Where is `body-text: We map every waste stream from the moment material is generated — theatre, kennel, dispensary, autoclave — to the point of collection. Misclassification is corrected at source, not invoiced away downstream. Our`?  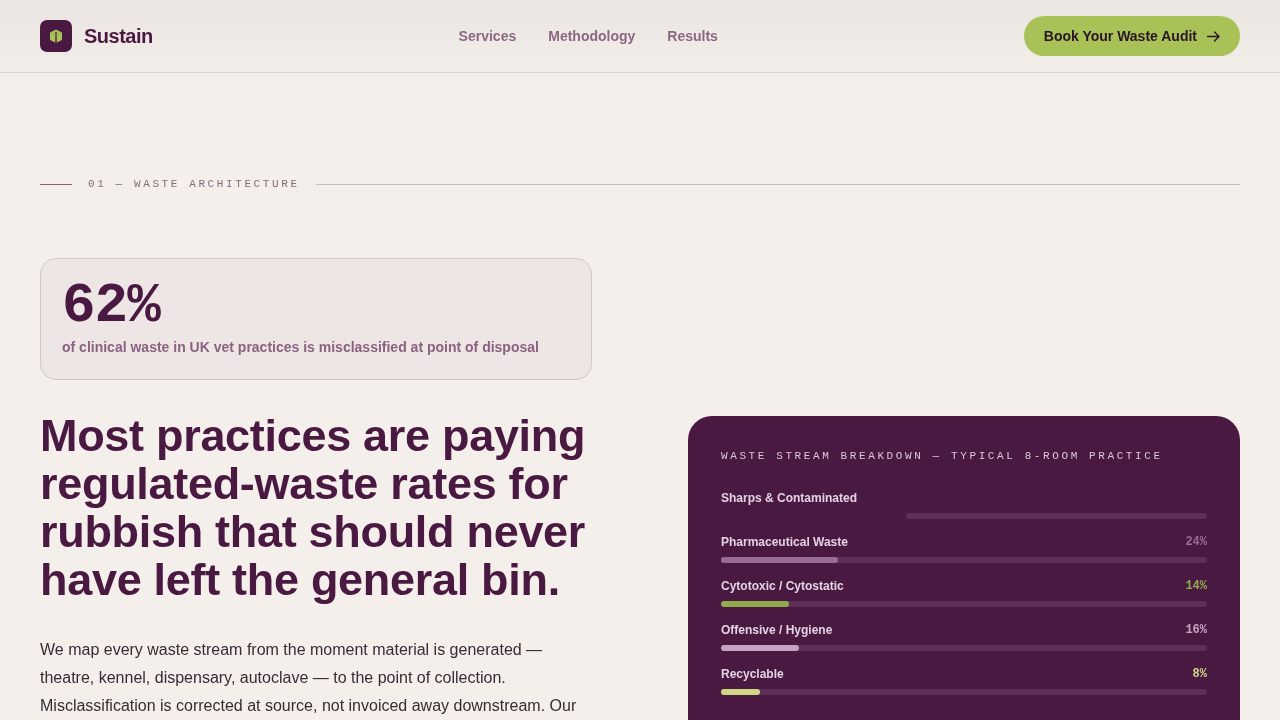
body-text: We map every waste stream from the moment material is generated — theatre, kennel, dispensary, autoclave — to the point of collection. Misclassification is corrected at source, not invoiced away downstream. Our is located at coordinates (309, 678).